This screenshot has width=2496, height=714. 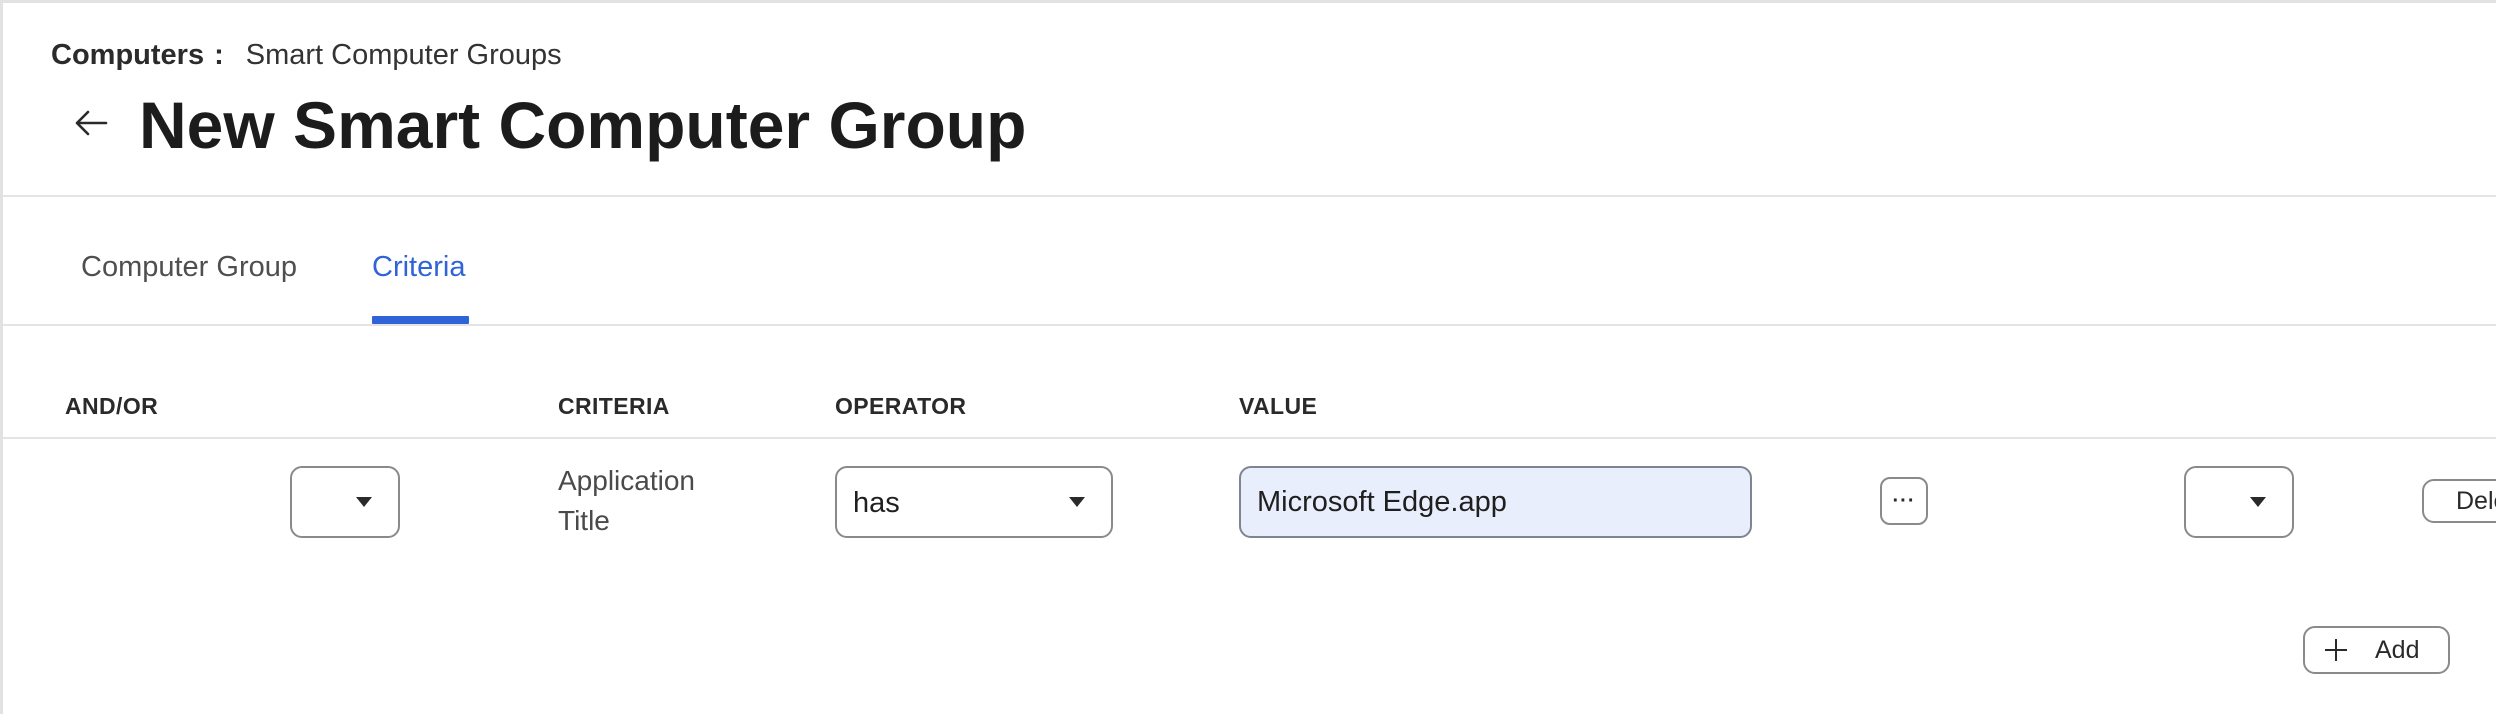 What do you see at coordinates (2239, 502) in the screenshot?
I see `parenthesis-select` at bounding box center [2239, 502].